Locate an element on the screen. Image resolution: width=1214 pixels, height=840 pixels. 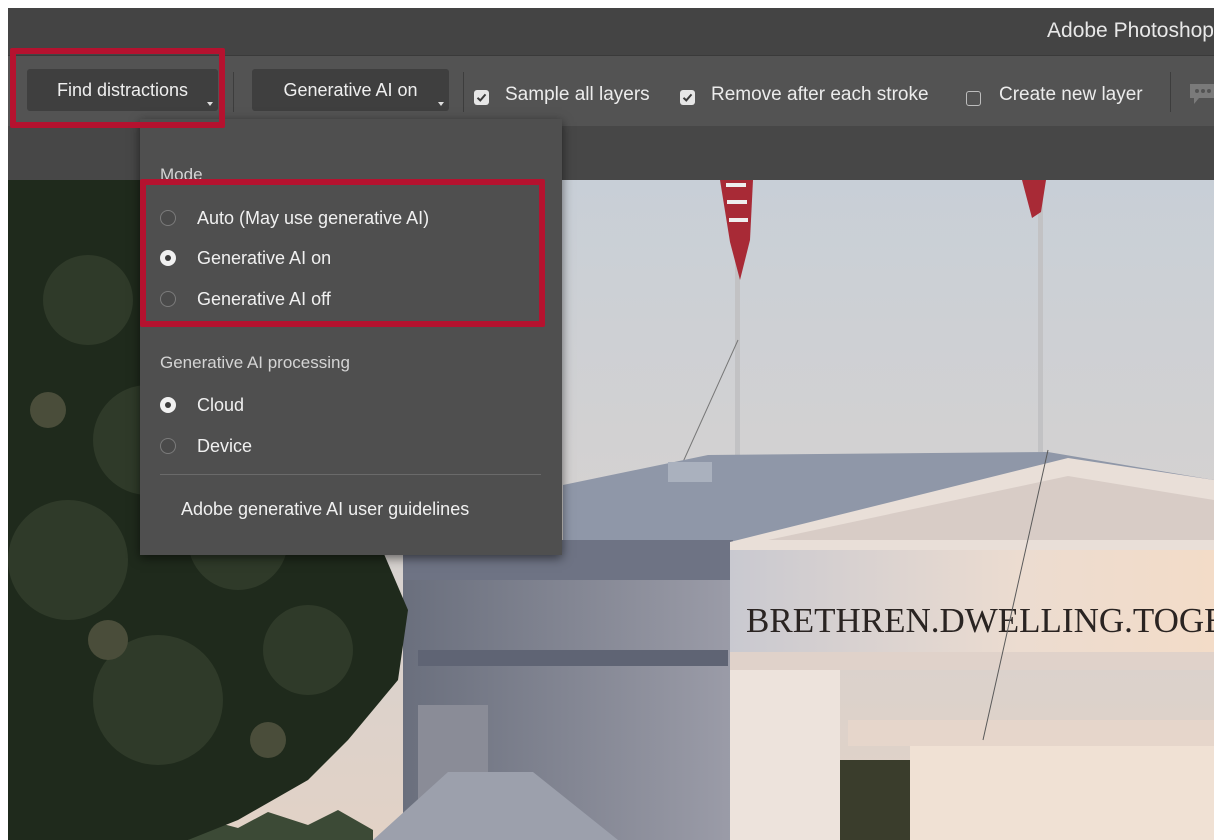
highlight-box-mode-options is located at coordinates (342, 253).